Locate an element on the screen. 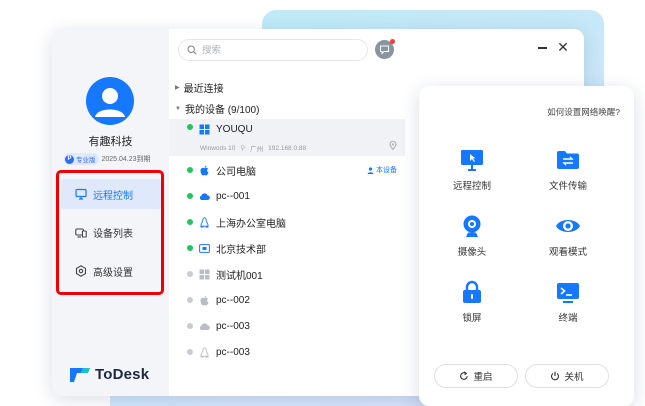 This screenshot has width=645, height=406. map-pin-icon is located at coordinates (393, 146).